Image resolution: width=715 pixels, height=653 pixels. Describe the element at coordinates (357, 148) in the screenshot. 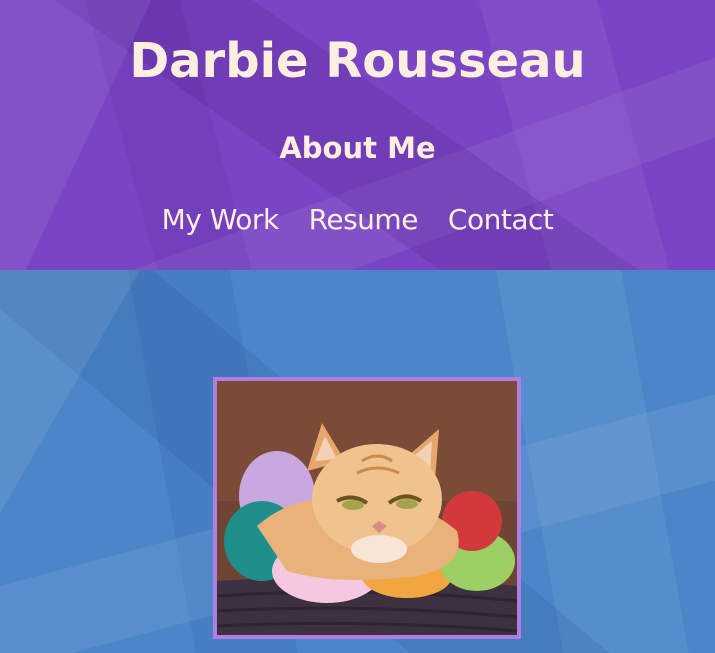

I see `page-subtitle: About Me` at that location.